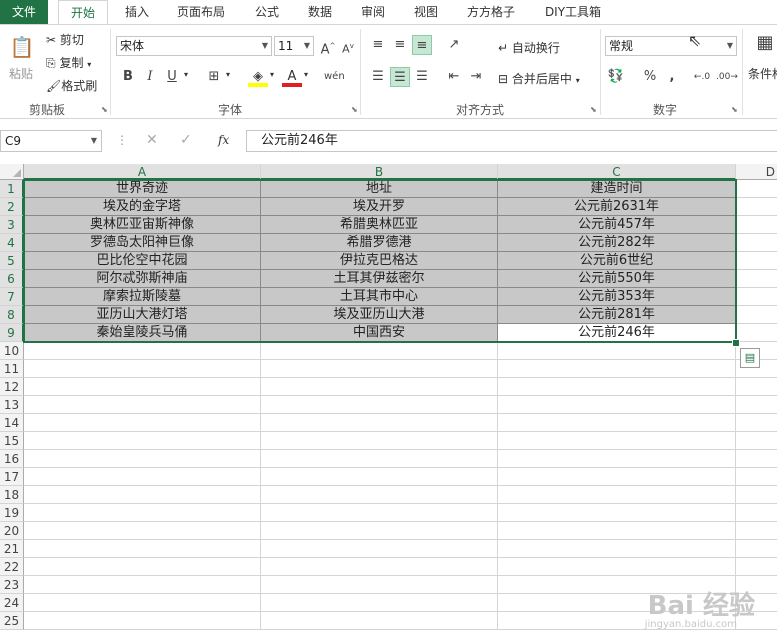 The height and width of the screenshot is (630, 777). What do you see at coordinates (762, 73) in the screenshot?
I see `conditional-format-label: 条件格式` at bounding box center [762, 73].